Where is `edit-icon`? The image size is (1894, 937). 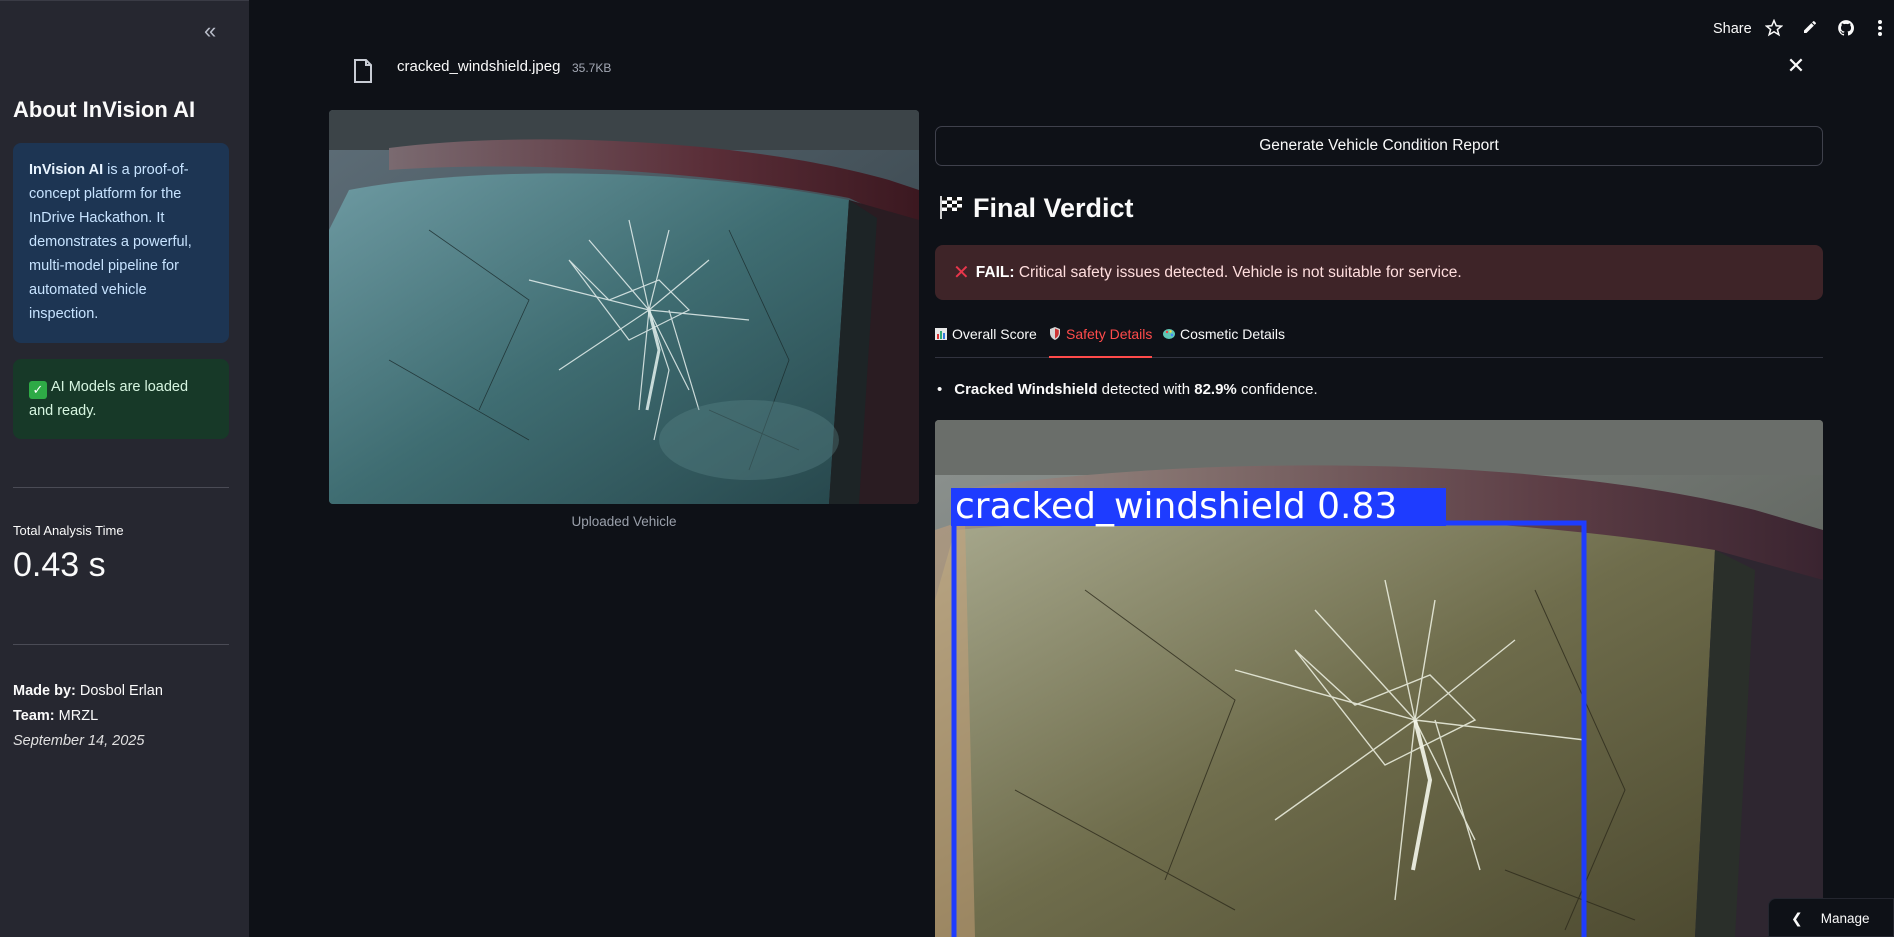
edit-icon is located at coordinates (1810, 29).